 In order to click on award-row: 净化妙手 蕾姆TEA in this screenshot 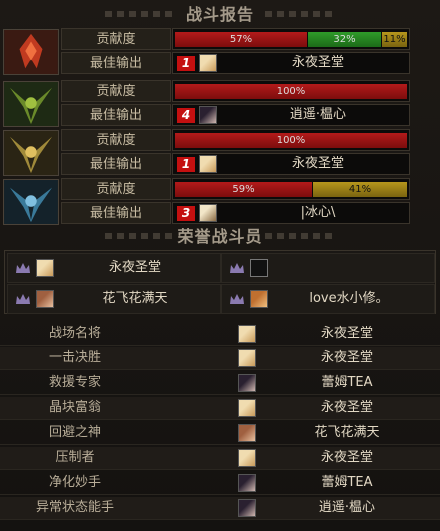, I will do `click(220, 483)`.